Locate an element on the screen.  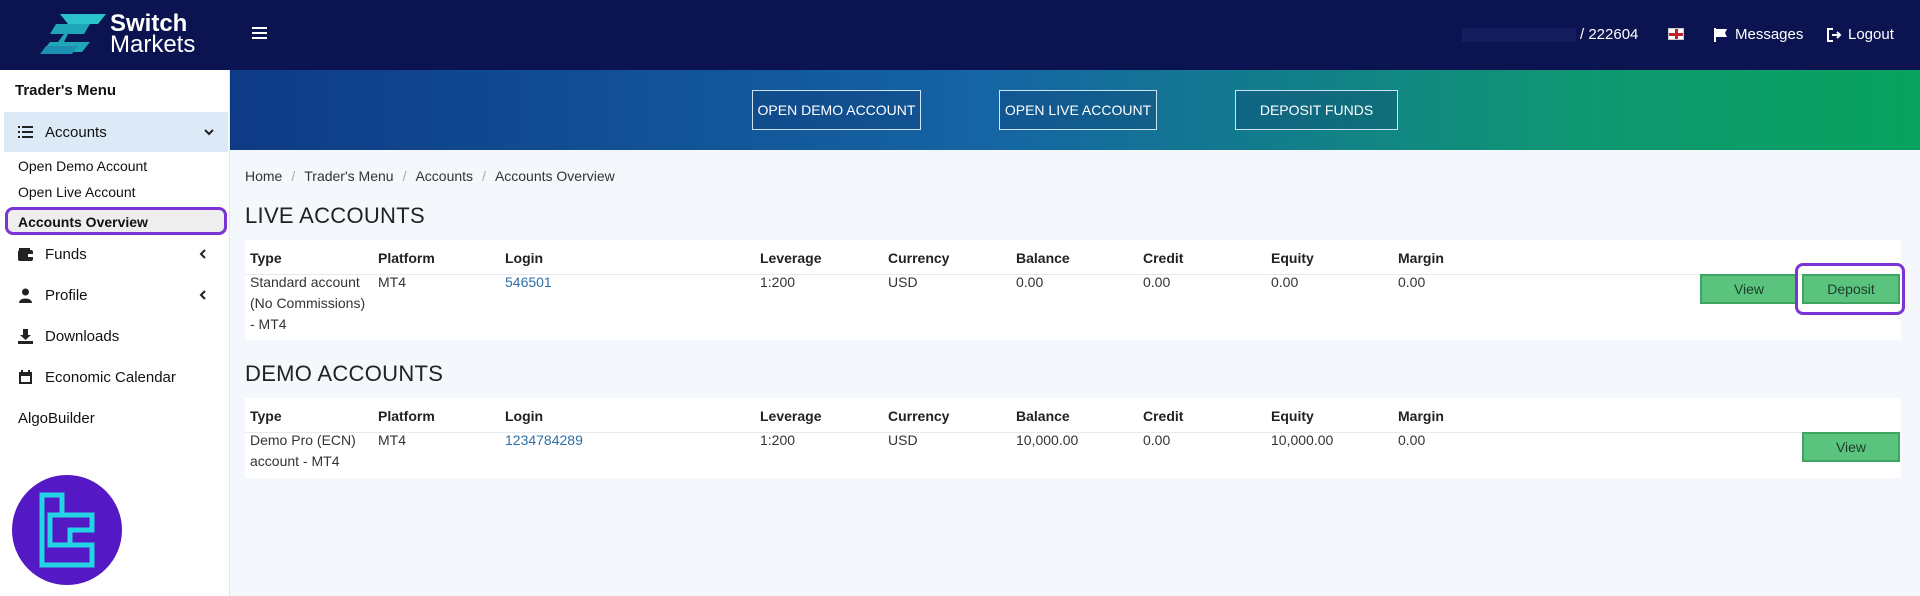
breadcrumb-accounts: Accounts is located at coordinates (444, 176).